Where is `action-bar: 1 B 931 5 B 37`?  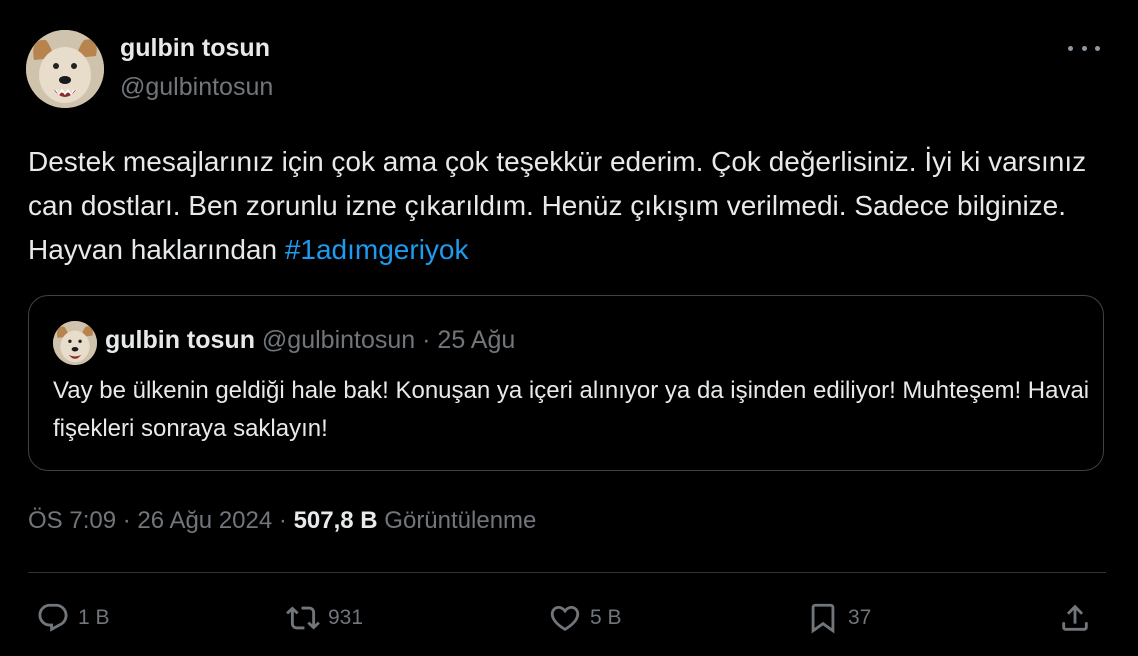 action-bar: 1 B 931 5 B 37 is located at coordinates (566, 618).